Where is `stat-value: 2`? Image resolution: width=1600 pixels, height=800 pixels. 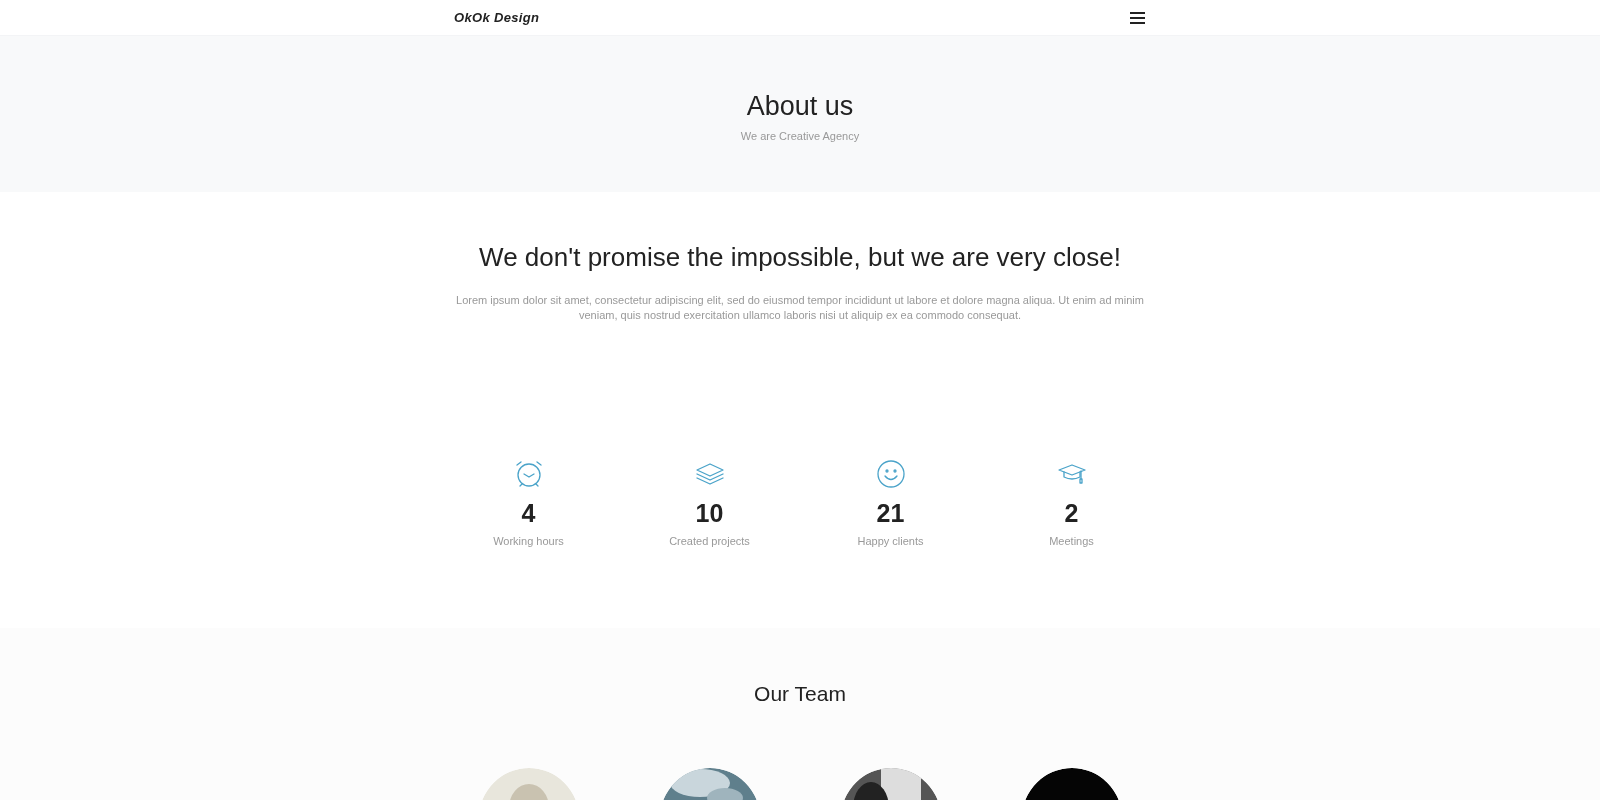
stat-value: 2 is located at coordinates (1071, 513).